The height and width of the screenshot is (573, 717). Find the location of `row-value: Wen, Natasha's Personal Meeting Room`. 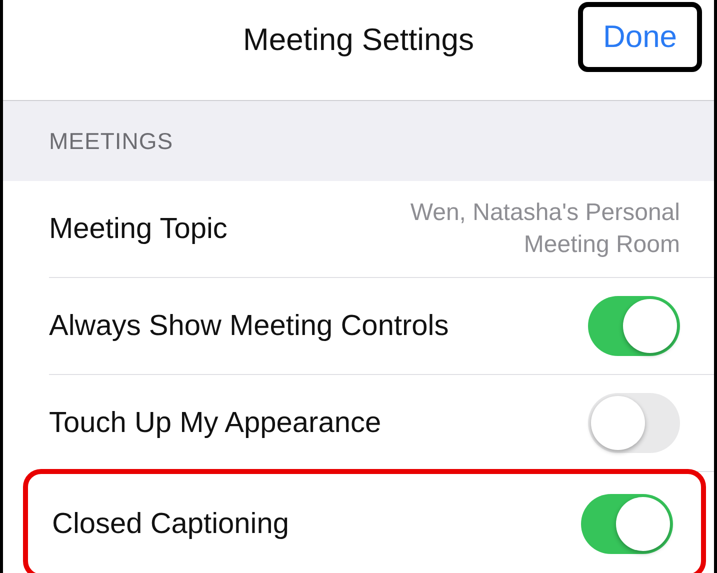

row-value: Wen, Natasha's Personal Meeting Room is located at coordinates (544, 229).